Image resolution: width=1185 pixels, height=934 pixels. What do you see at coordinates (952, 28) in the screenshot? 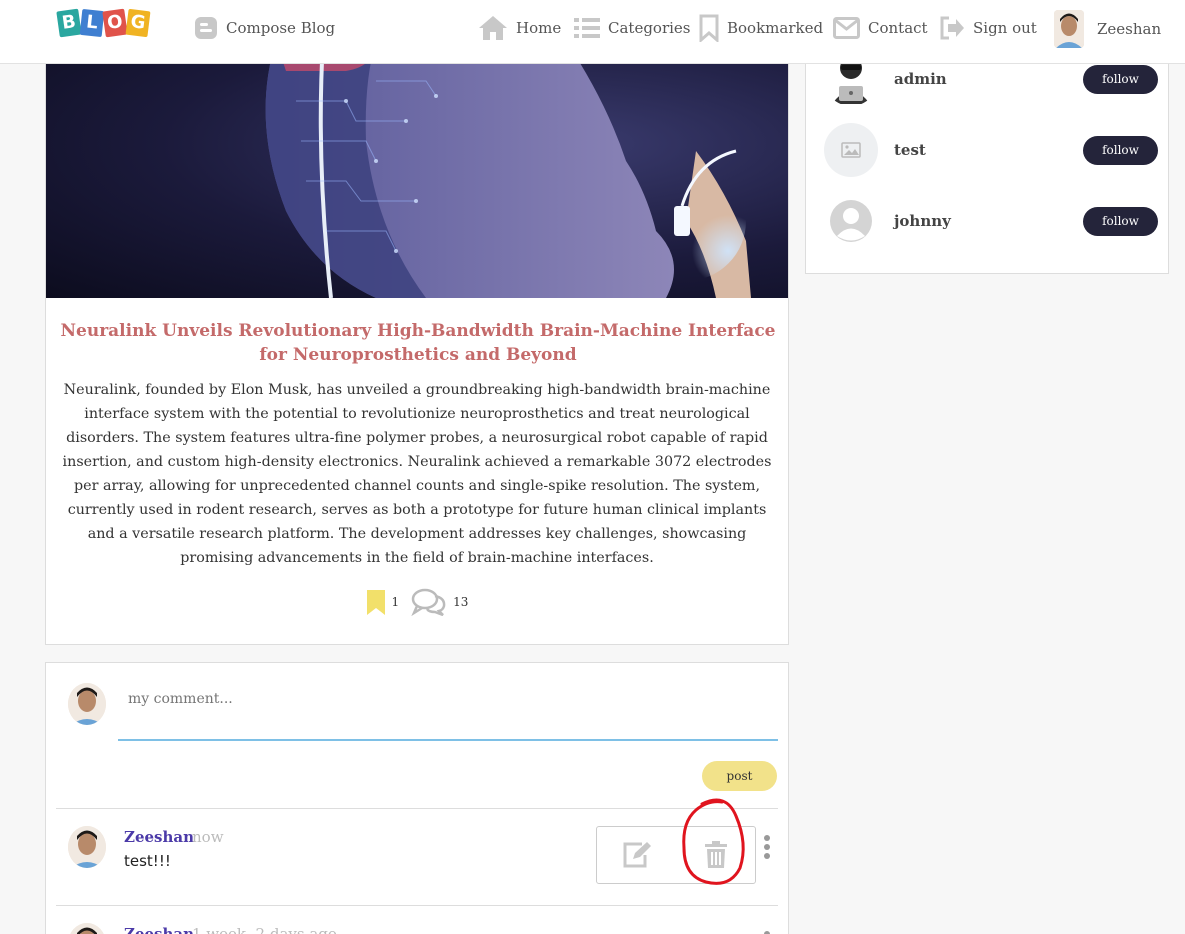
I see `signout-icon` at bounding box center [952, 28].